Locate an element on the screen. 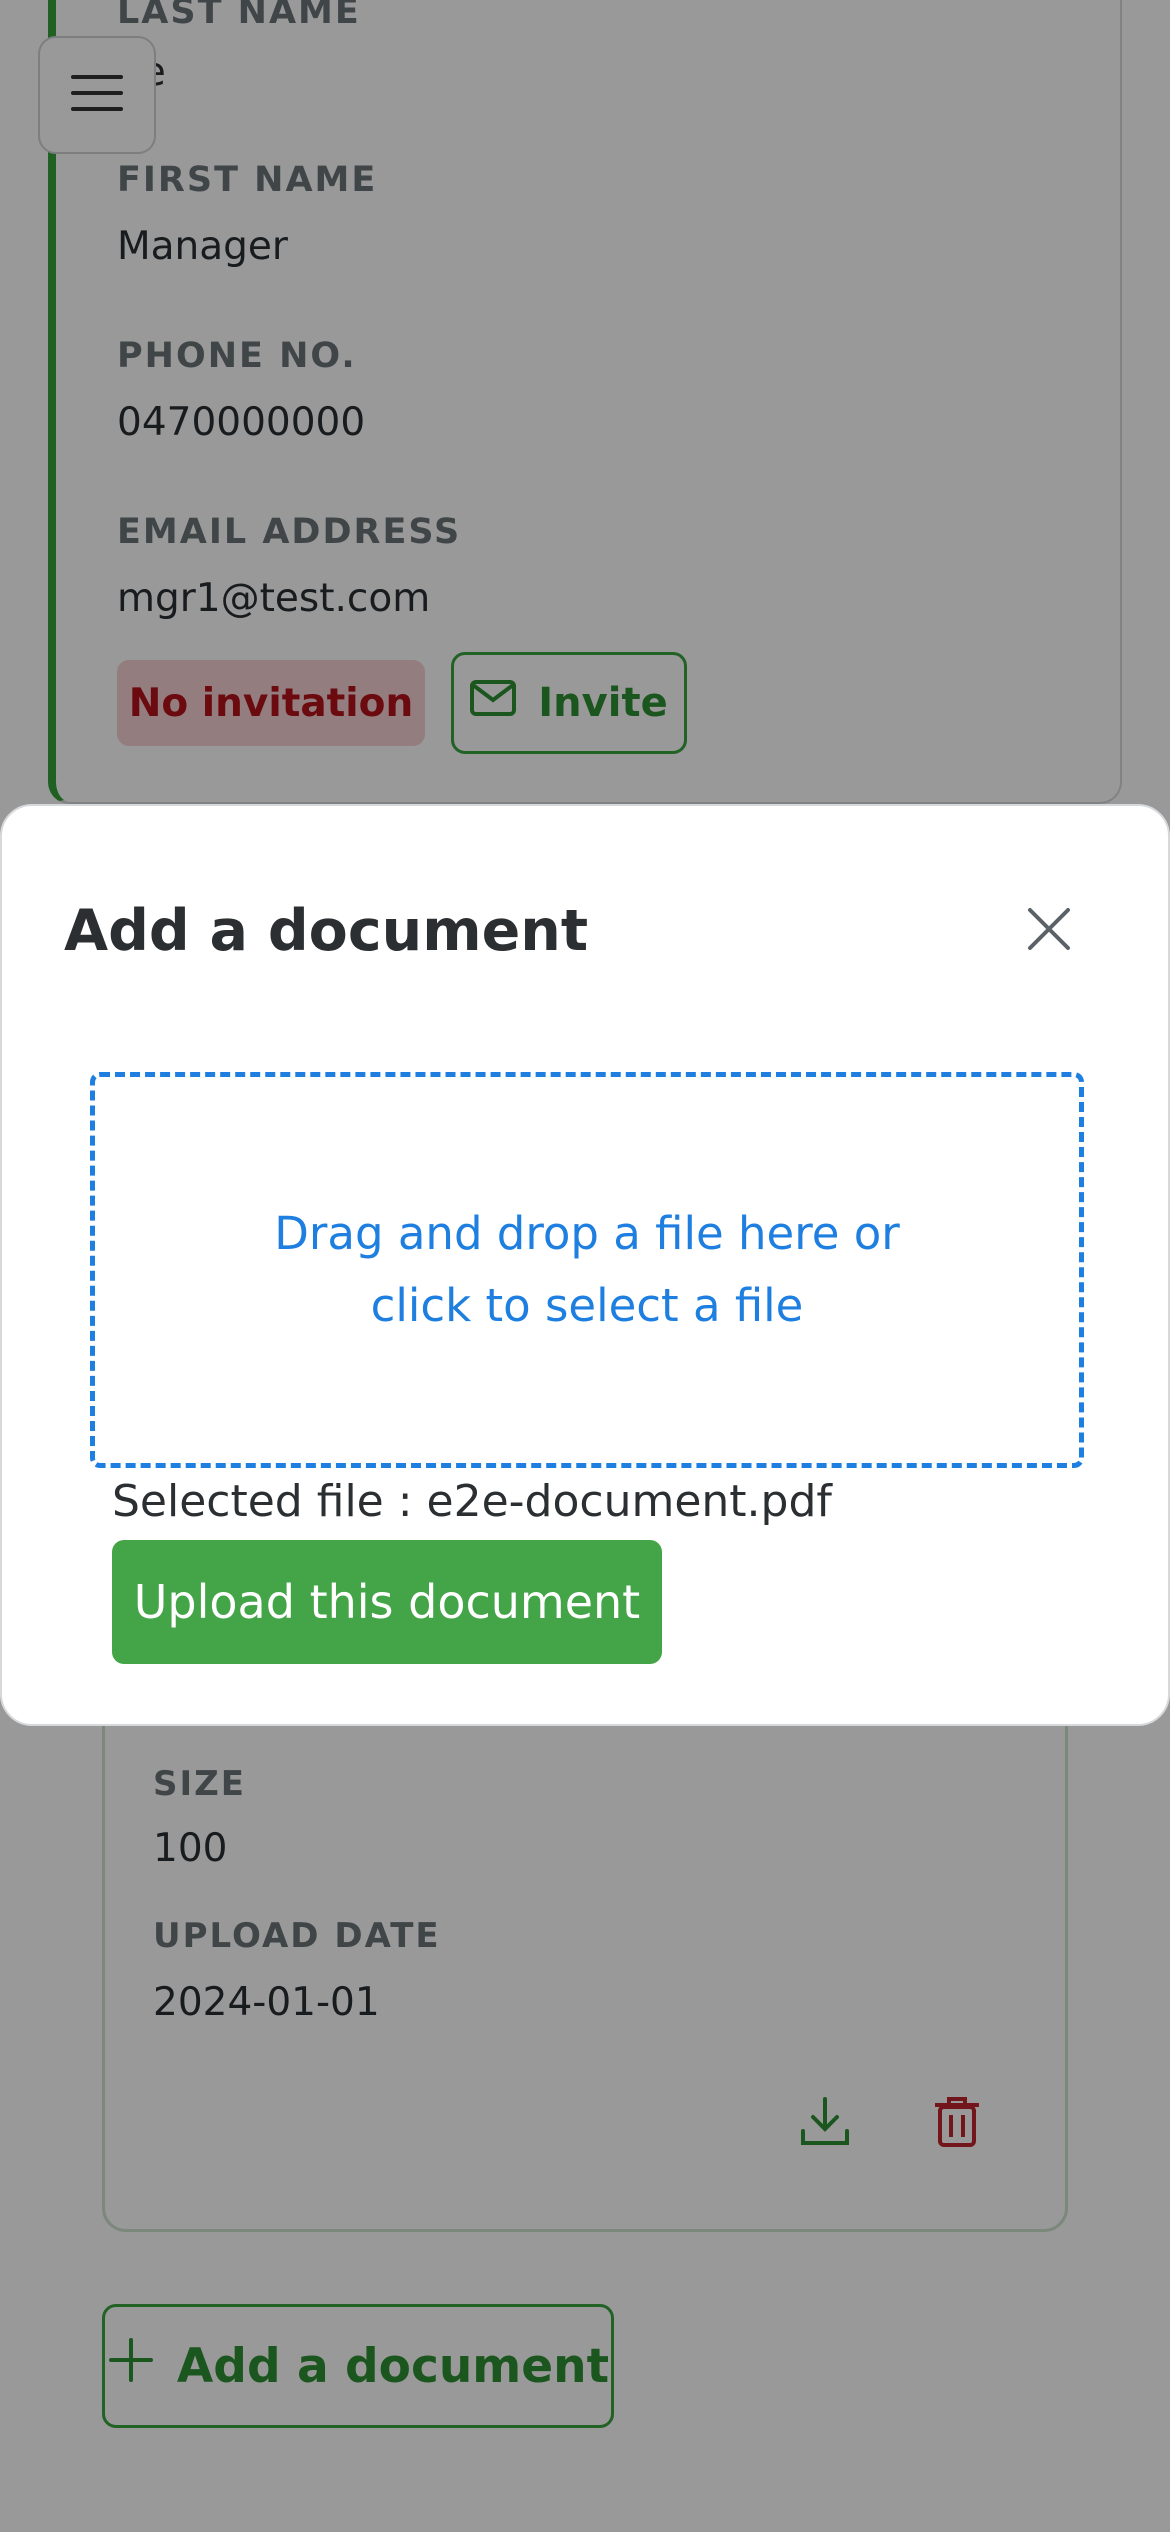 This screenshot has width=1170, height=2532. upload-document-button: Upload this document is located at coordinates (387, 1602).